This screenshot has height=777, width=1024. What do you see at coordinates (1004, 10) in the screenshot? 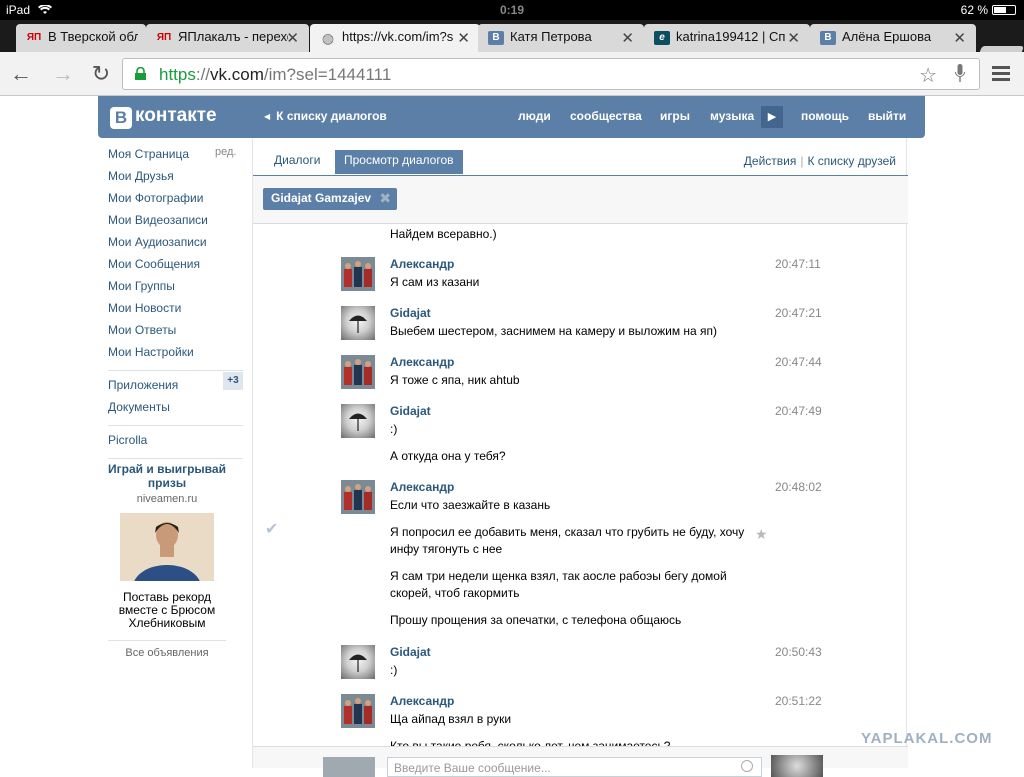
I see `battery-icon` at bounding box center [1004, 10].